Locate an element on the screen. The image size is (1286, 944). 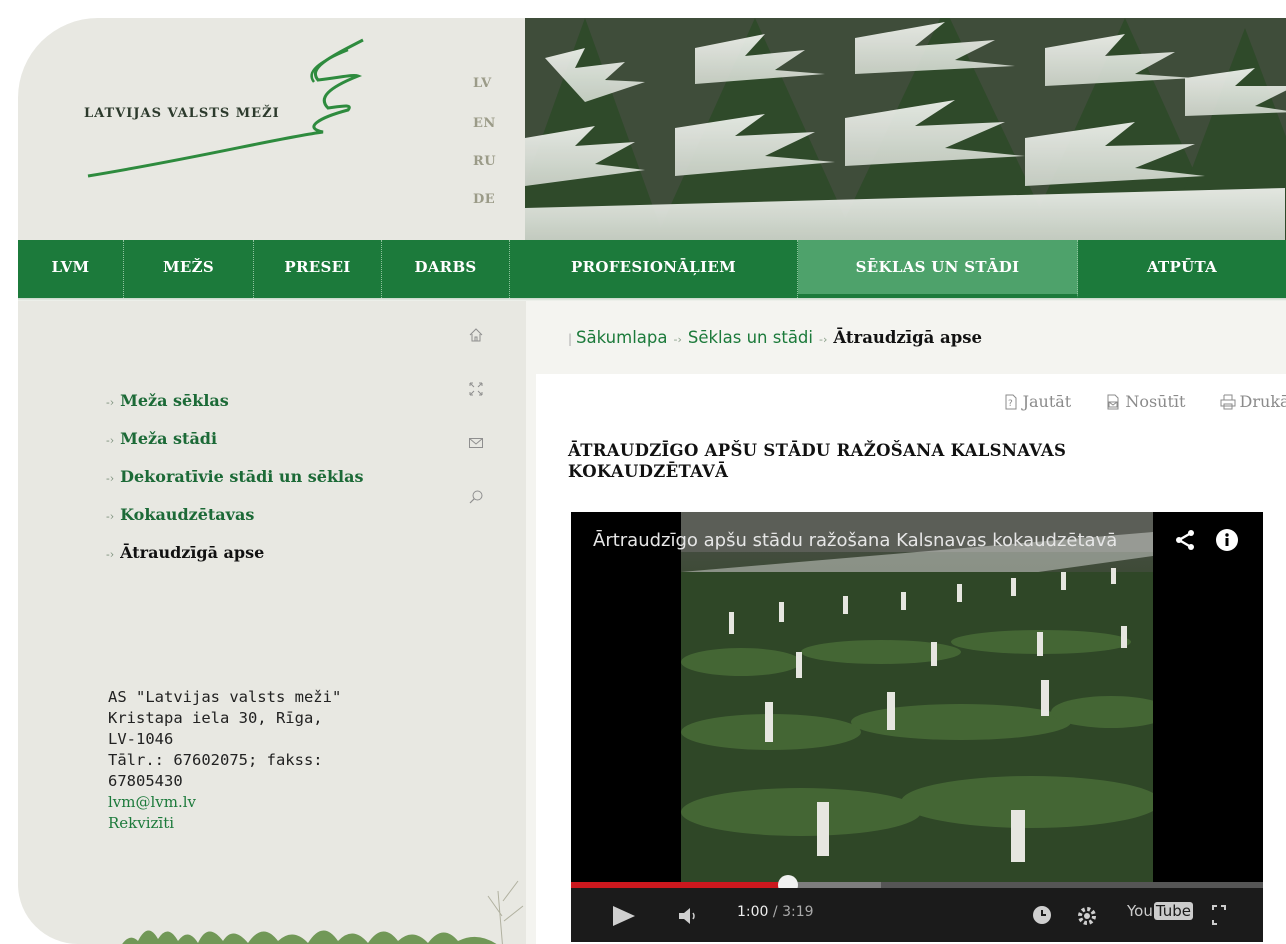
video-controls: 1:00 / 3:19 You Tube is located at coordinates (917, 915).